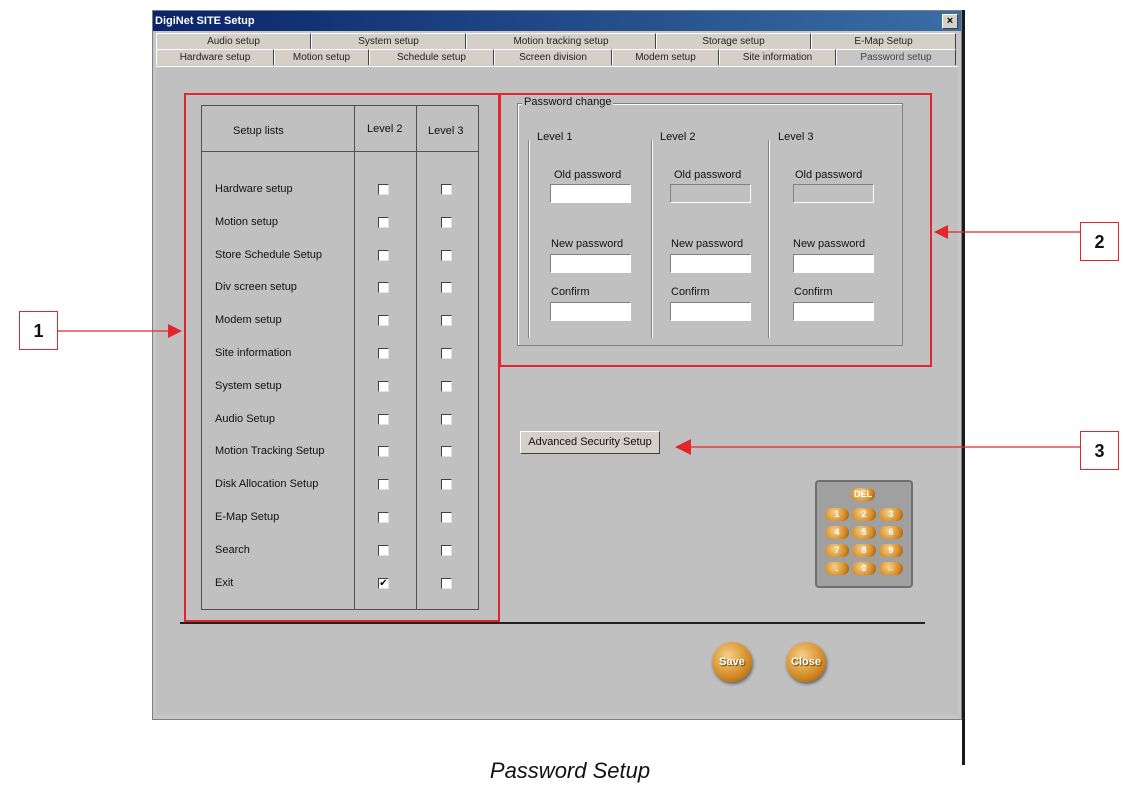  I want to click on figure-caption: Password Setup, so click(570, 770).